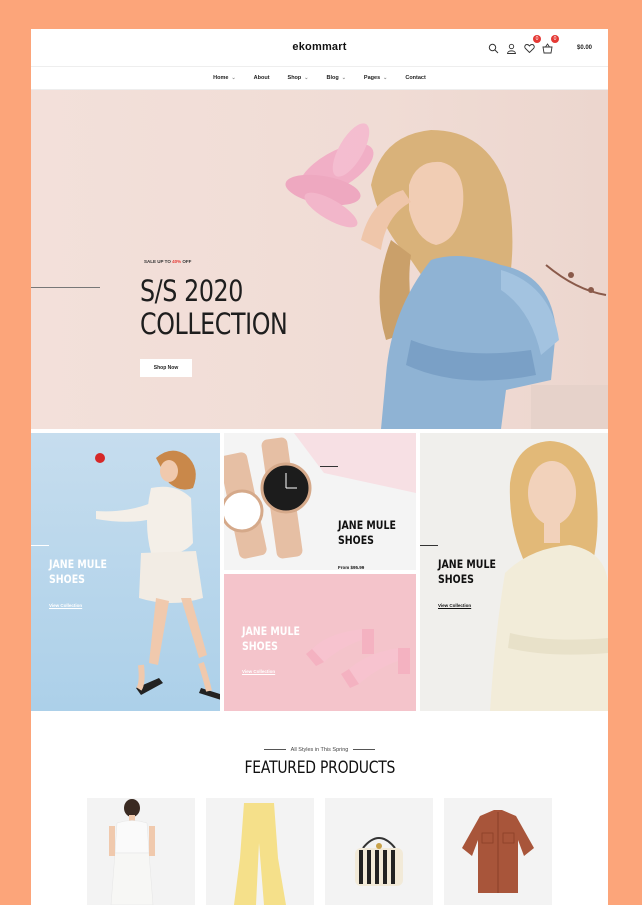  Describe the element at coordinates (319, 48) in the screenshot. I see `site-header: ekommart 0 0 $0.00` at that location.